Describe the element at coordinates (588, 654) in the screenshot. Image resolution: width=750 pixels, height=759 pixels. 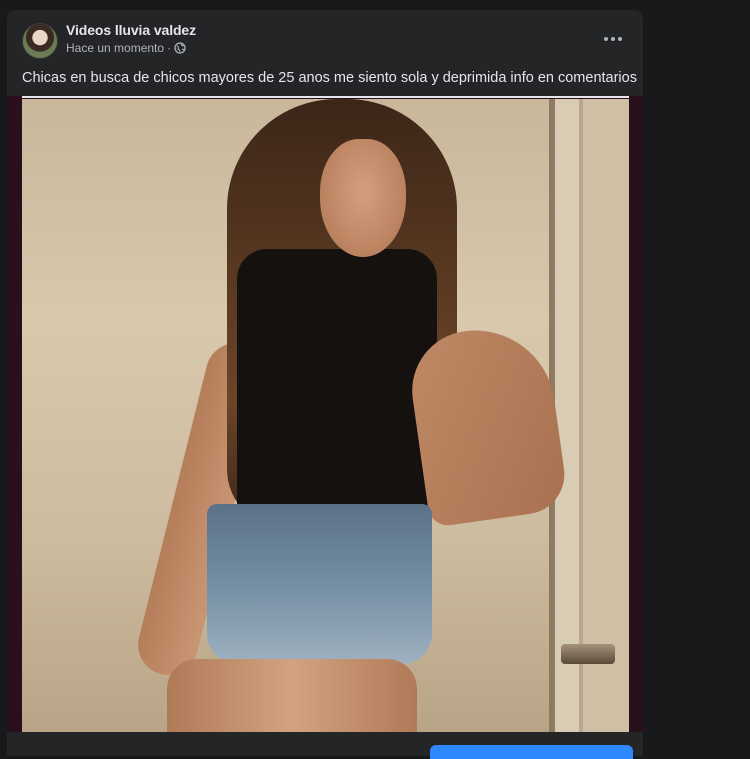
I see `photo-door-handle` at that location.